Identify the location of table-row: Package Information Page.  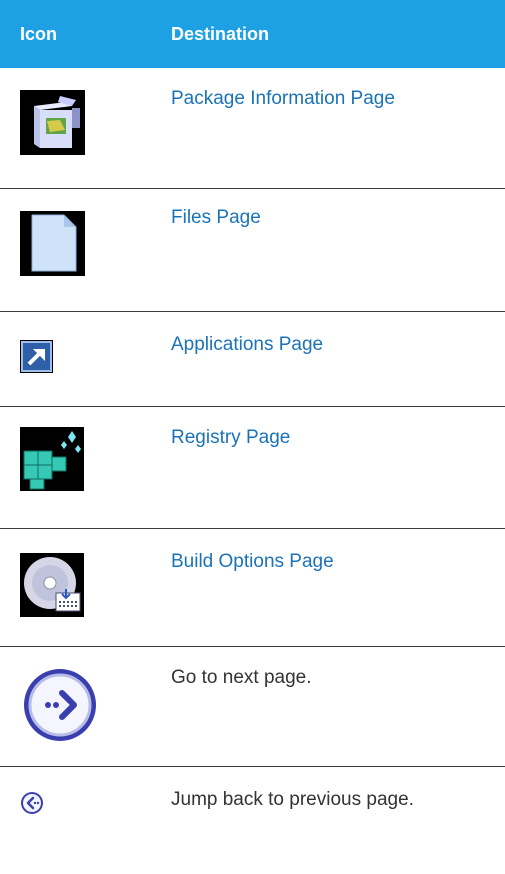
(252, 128).